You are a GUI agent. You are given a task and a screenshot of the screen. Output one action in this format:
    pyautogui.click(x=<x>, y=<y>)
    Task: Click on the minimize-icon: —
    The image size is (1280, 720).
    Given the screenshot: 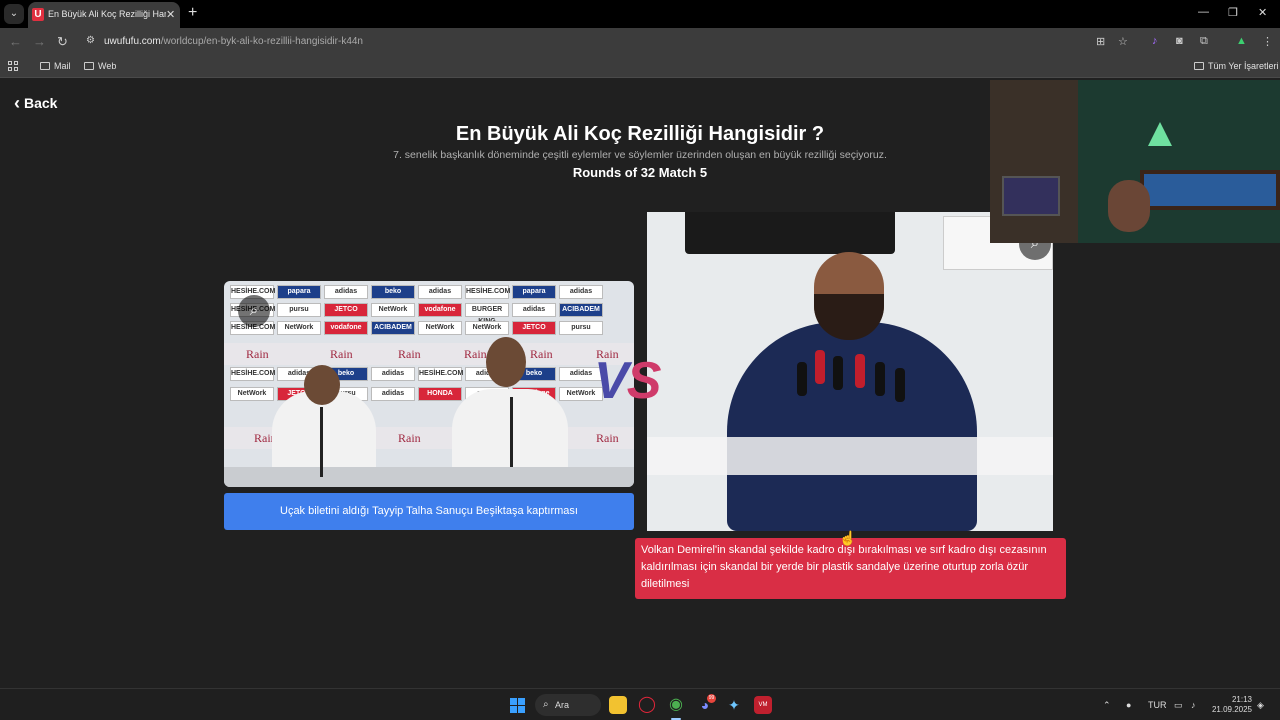 What is the action you would take?
    pyautogui.click(x=1203, y=12)
    